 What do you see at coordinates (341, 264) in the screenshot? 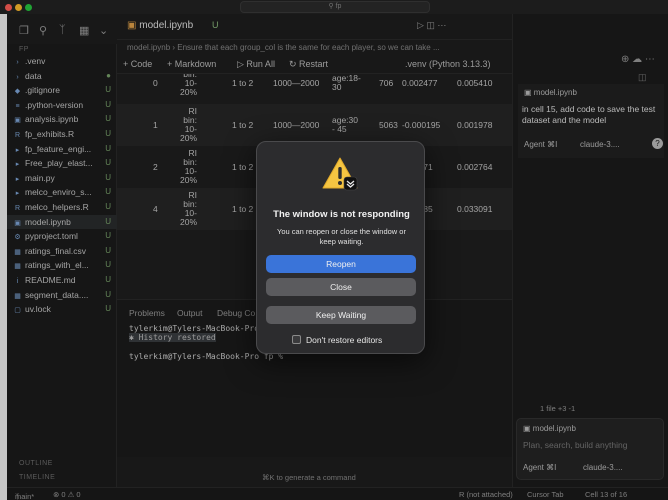
I see `reopen-button: Reopen` at bounding box center [341, 264].